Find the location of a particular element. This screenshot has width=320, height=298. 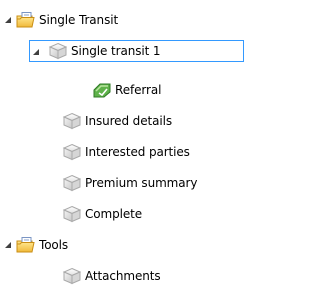

expand-toggle-single-transit is located at coordinates (8, 20).